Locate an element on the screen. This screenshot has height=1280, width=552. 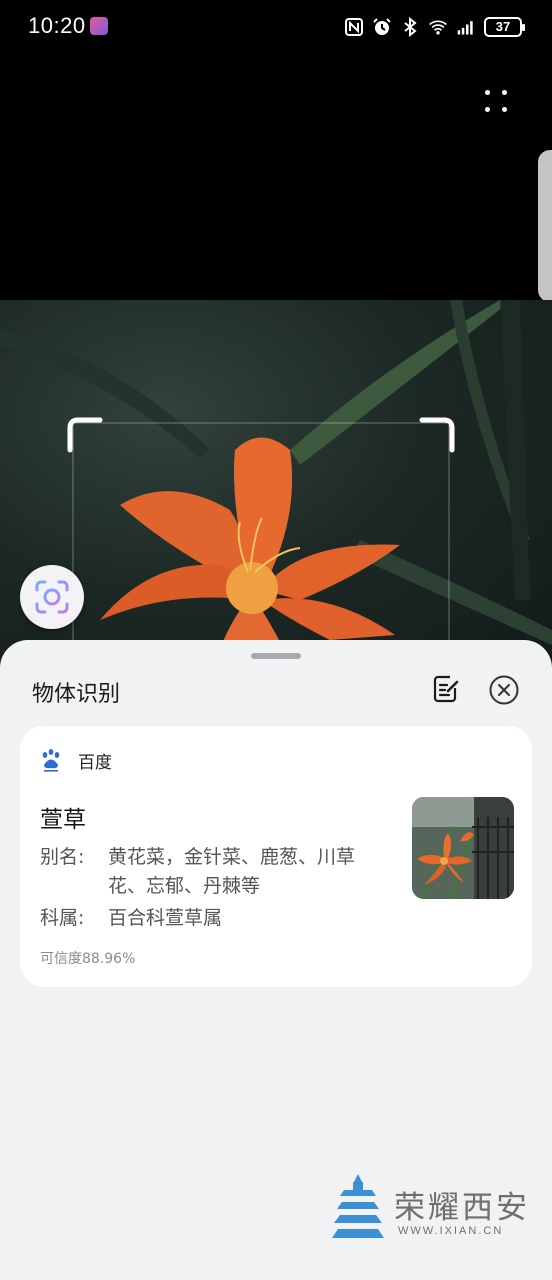
alias-value: 黄花菜，金针菜、鹿葱、川草花、忘郁、丹棘等 is located at coordinates (232, 871).